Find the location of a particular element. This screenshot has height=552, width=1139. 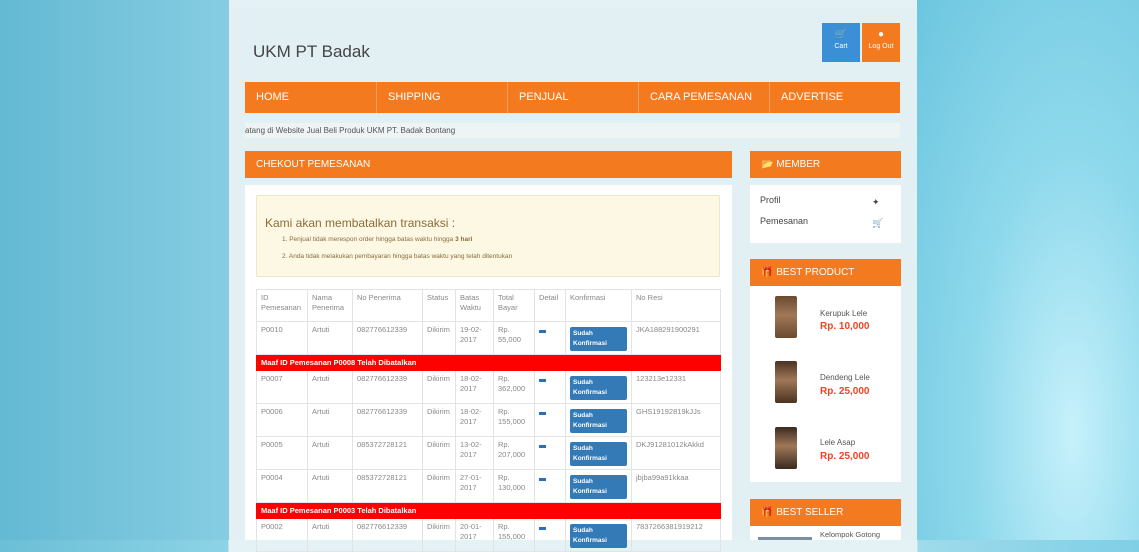

folder-open-icon: 📂 is located at coordinates (767, 164).